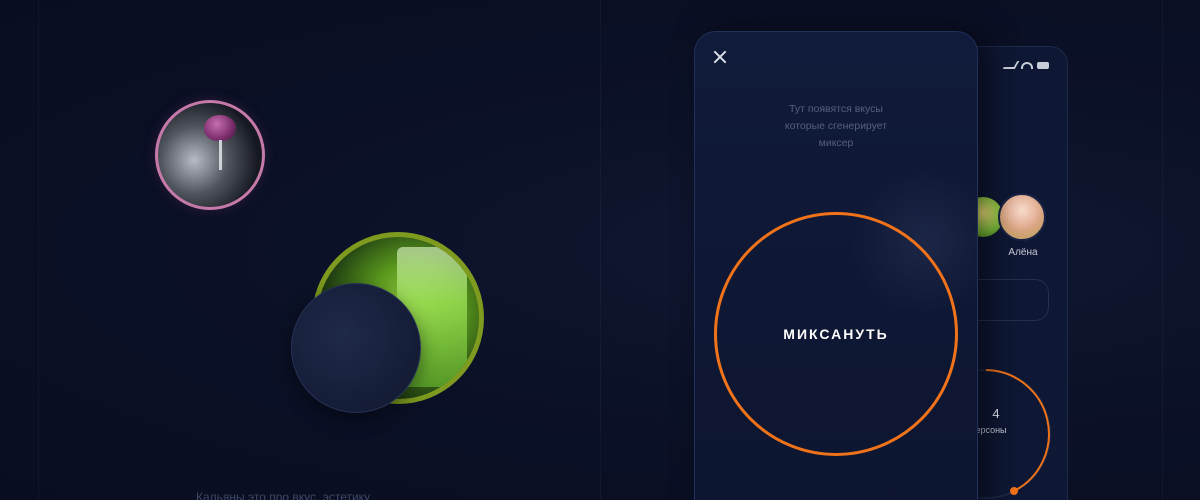 The width and height of the screenshot is (1200, 500). I want to click on persons-handle, so click(1014, 491).